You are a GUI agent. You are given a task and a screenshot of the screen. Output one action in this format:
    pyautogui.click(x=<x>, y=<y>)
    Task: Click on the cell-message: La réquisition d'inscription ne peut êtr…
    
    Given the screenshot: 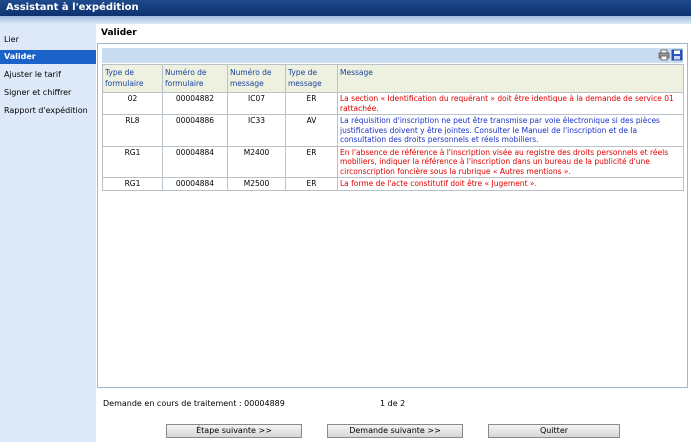 What is the action you would take?
    pyautogui.click(x=510, y=130)
    